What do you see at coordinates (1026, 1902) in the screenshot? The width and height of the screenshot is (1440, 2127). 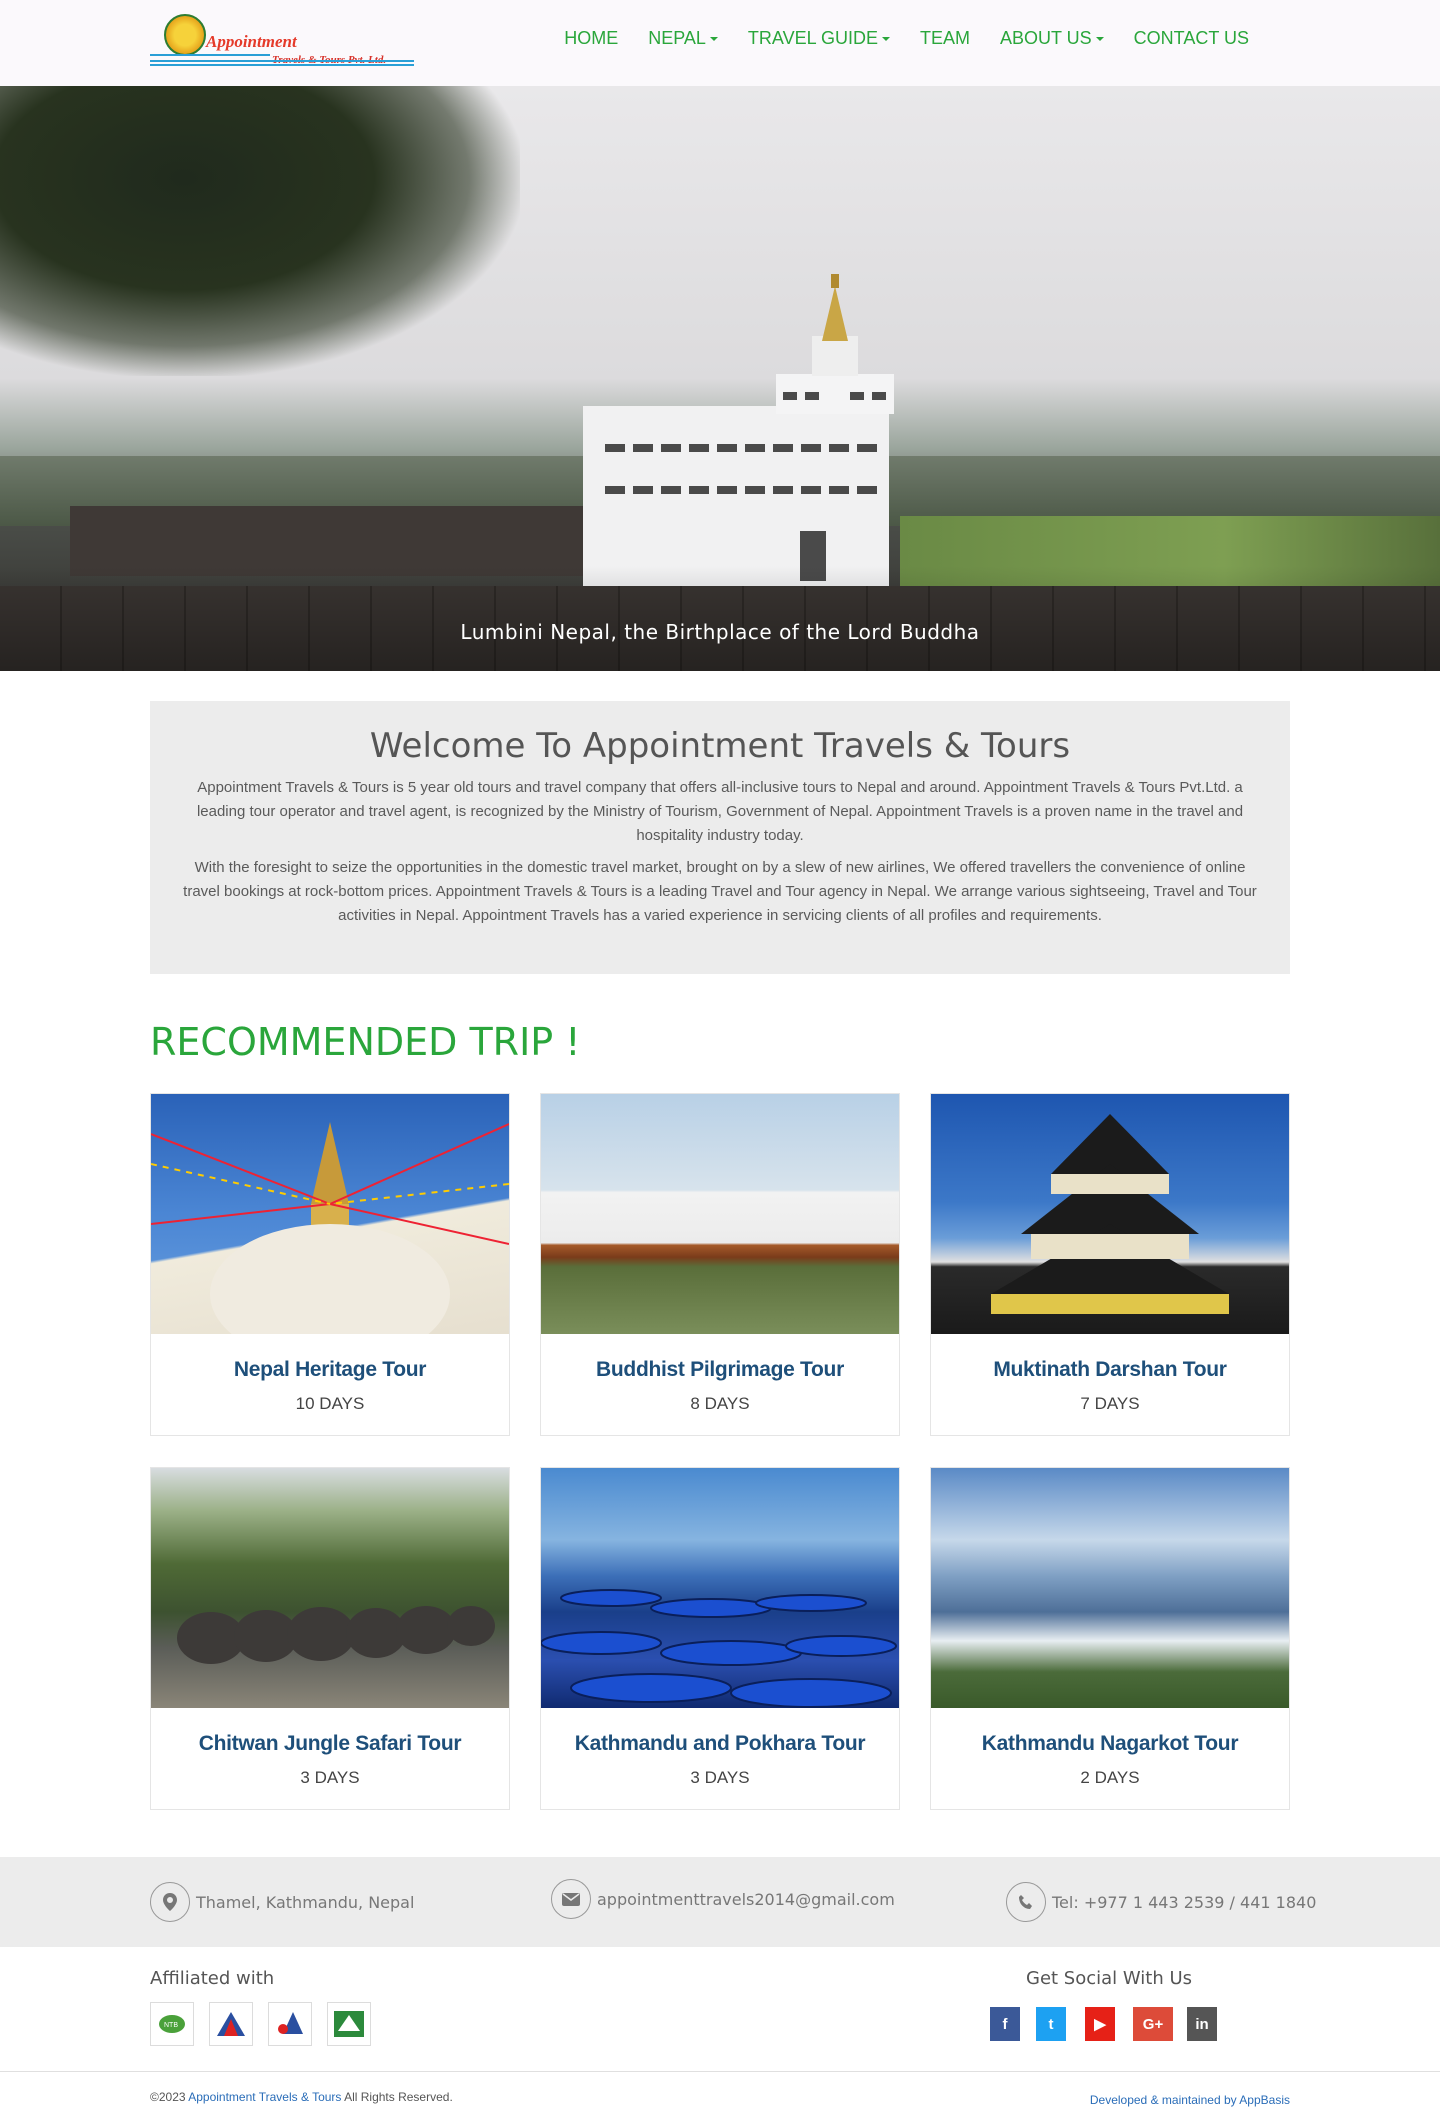 I see `phone-icon` at bounding box center [1026, 1902].